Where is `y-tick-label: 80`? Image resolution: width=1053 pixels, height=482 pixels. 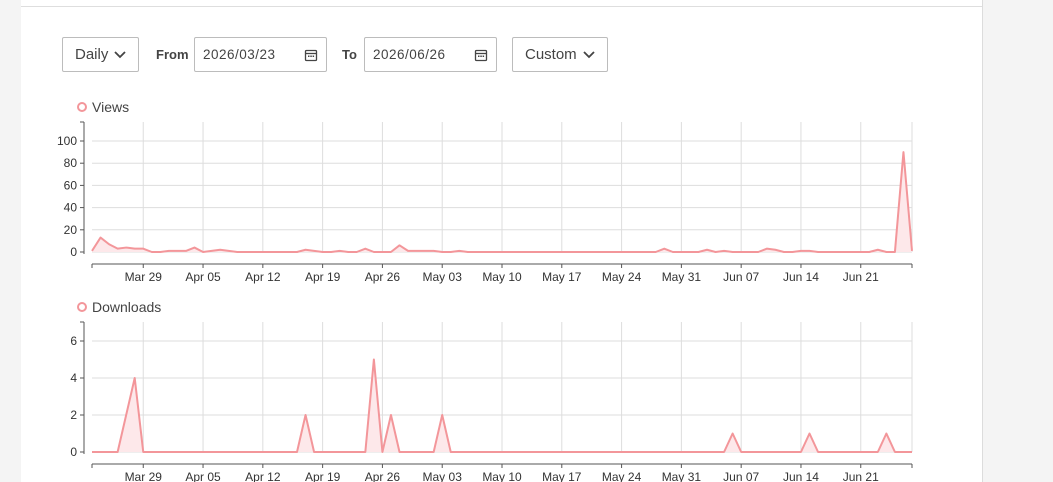
y-tick-label: 80 is located at coordinates (71, 163).